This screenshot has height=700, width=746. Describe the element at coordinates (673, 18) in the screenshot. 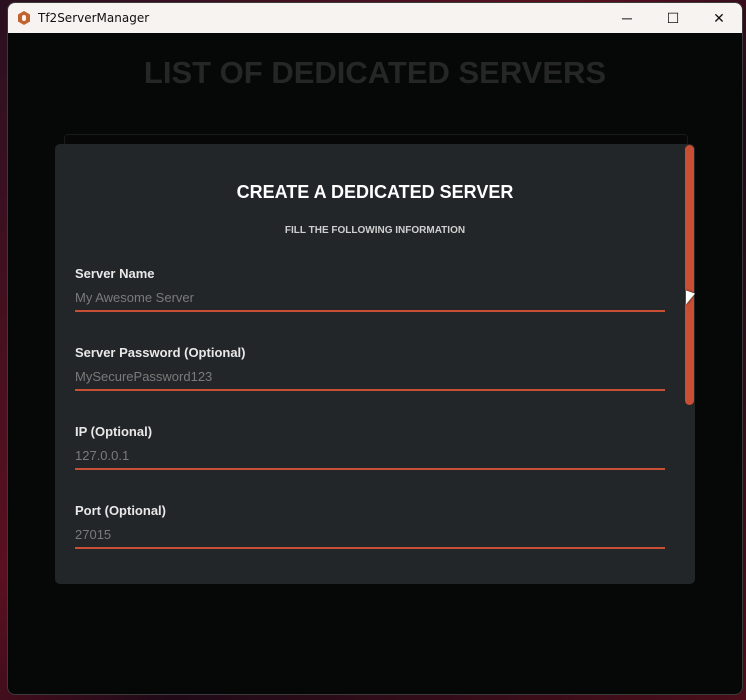

I see `maximize-button: ☐` at that location.